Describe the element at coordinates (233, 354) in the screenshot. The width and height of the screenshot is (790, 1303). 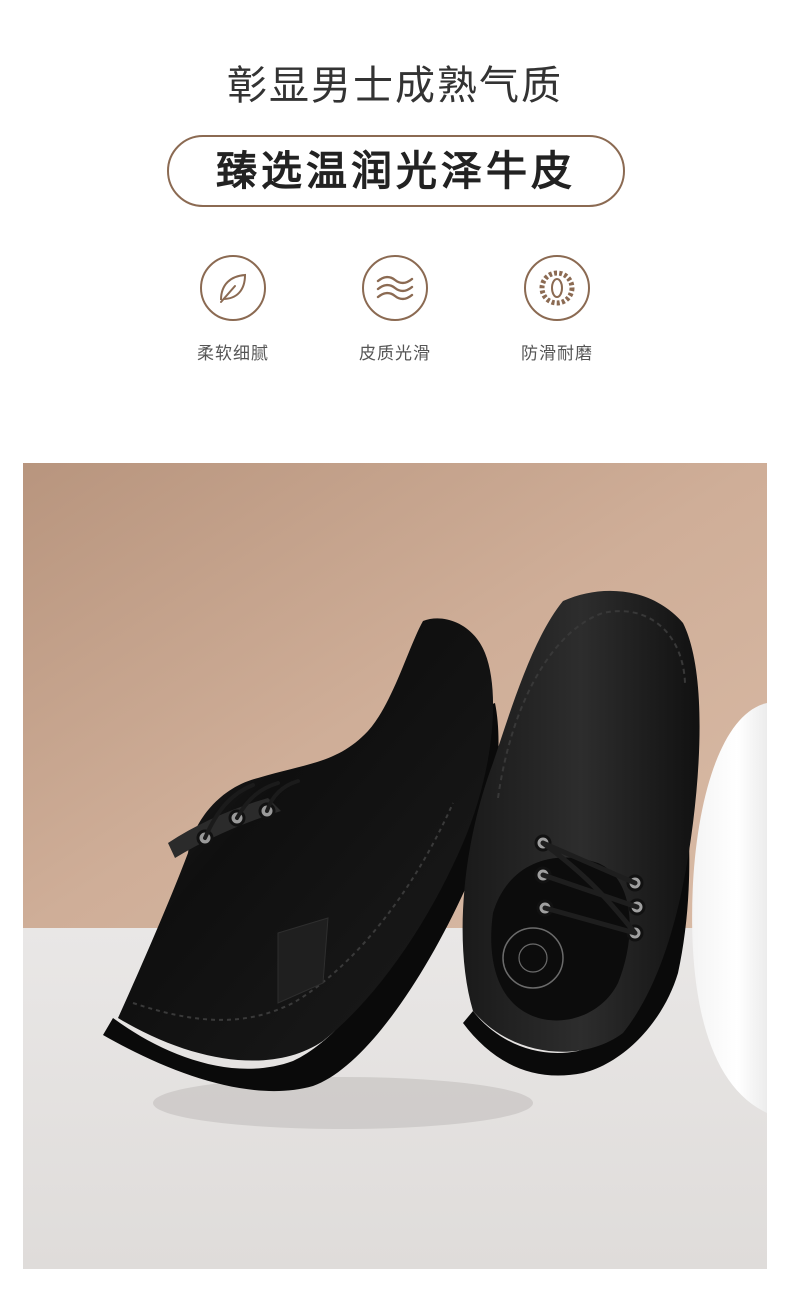
I see `feature-label: 柔软细腻` at that location.